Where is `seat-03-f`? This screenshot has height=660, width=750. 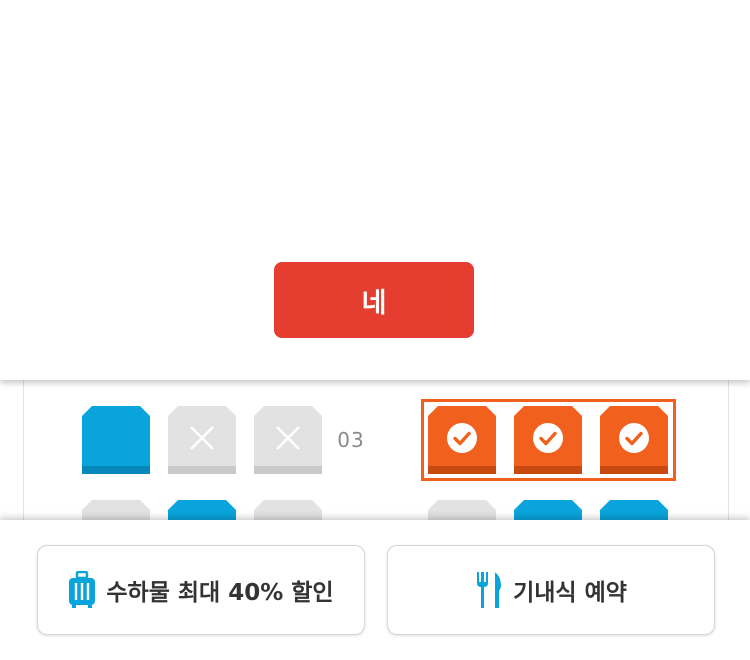
seat-03-f is located at coordinates (634, 440).